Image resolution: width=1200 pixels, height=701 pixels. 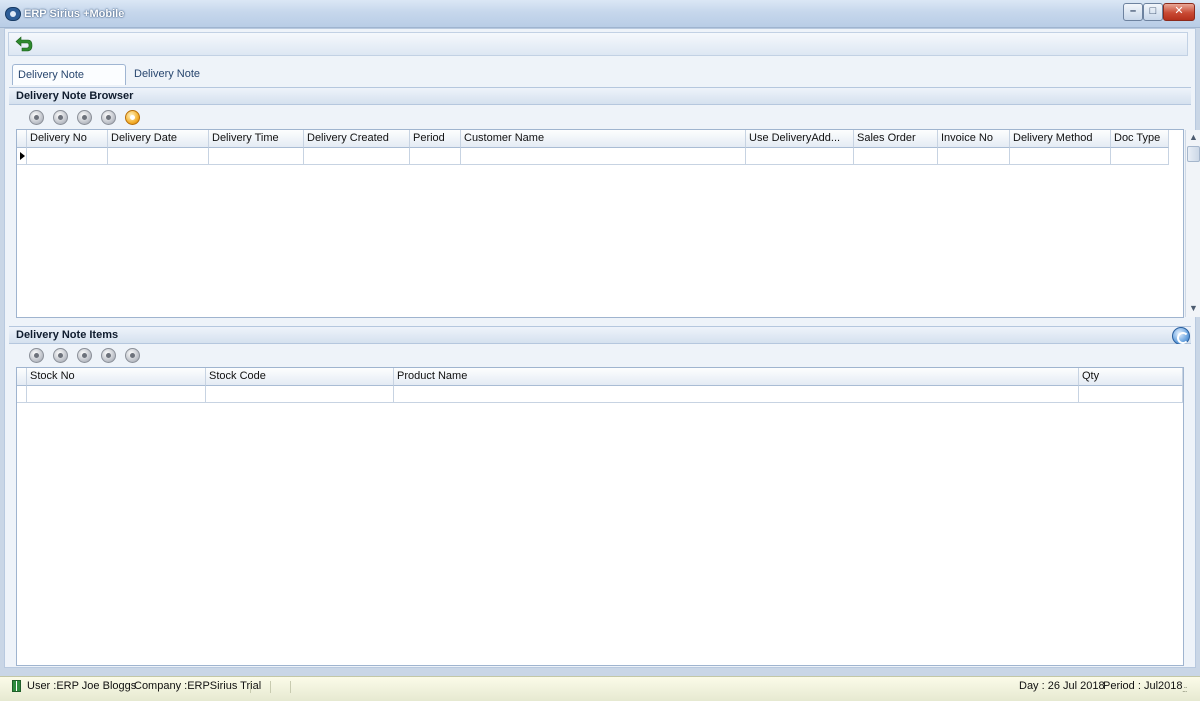 I want to click on col-delivery-date: Delivery Date, so click(x=158, y=139).